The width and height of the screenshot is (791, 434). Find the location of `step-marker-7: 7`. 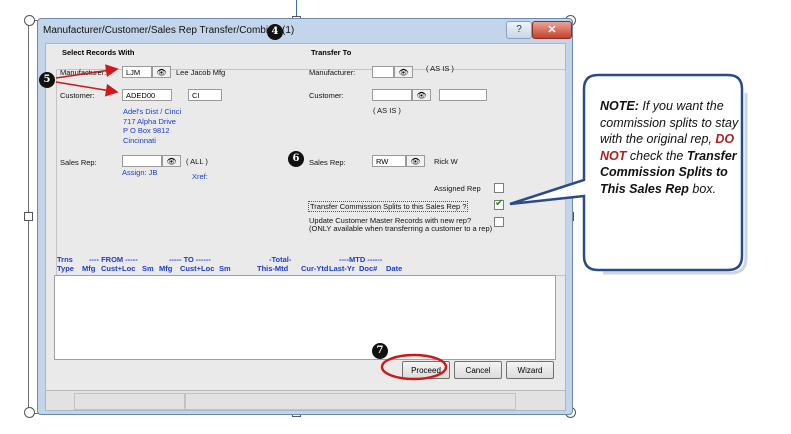

step-marker-7: 7 is located at coordinates (380, 351).